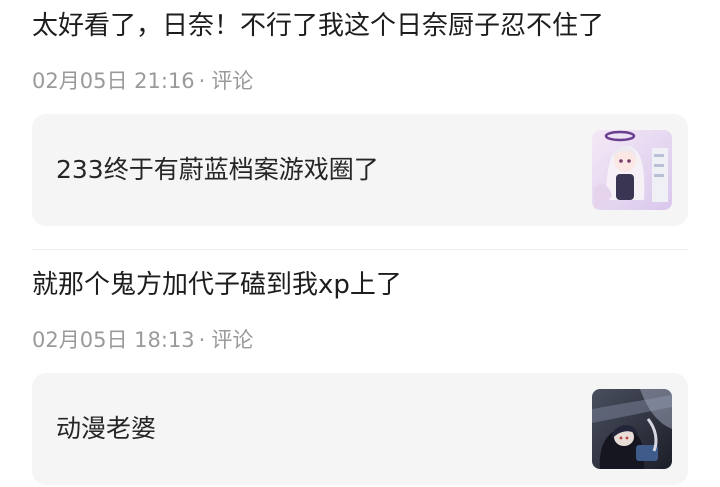 This screenshot has height=487, width=720. What do you see at coordinates (318, 26) in the screenshot?
I see `comment-text: 太好看了，日奈！不行了我这个日奈厨子忍不住了` at bounding box center [318, 26].